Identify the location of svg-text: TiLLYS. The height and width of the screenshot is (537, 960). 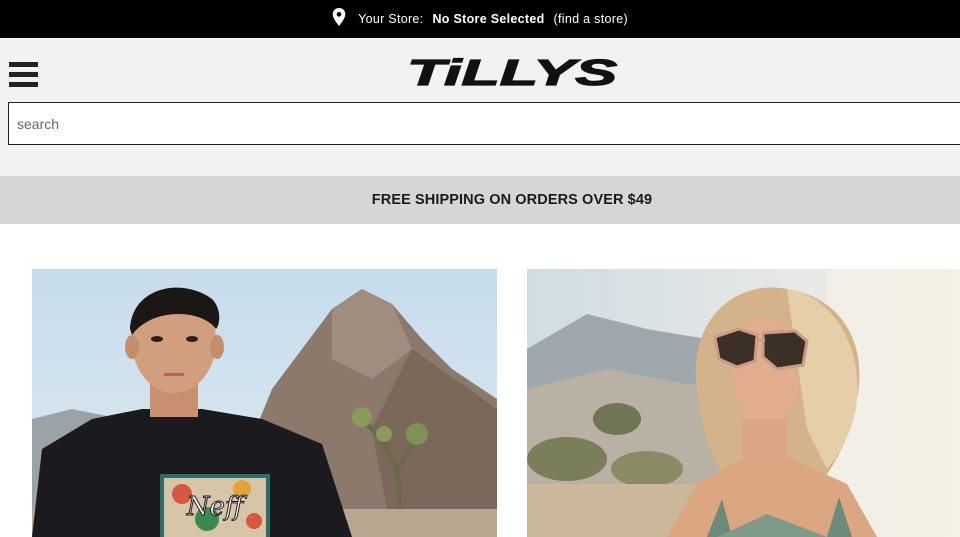
(512, 73).